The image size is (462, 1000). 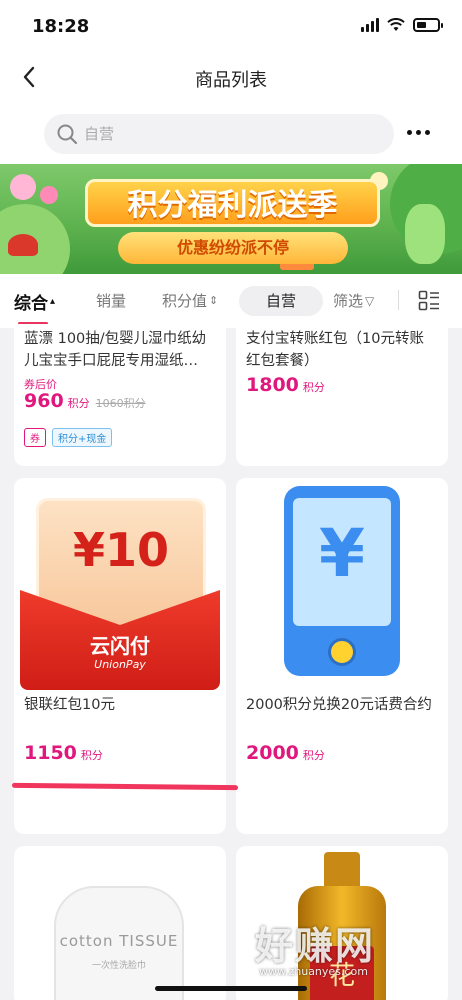 What do you see at coordinates (31, 304) in the screenshot?
I see `filter-label: 综合` at bounding box center [31, 304].